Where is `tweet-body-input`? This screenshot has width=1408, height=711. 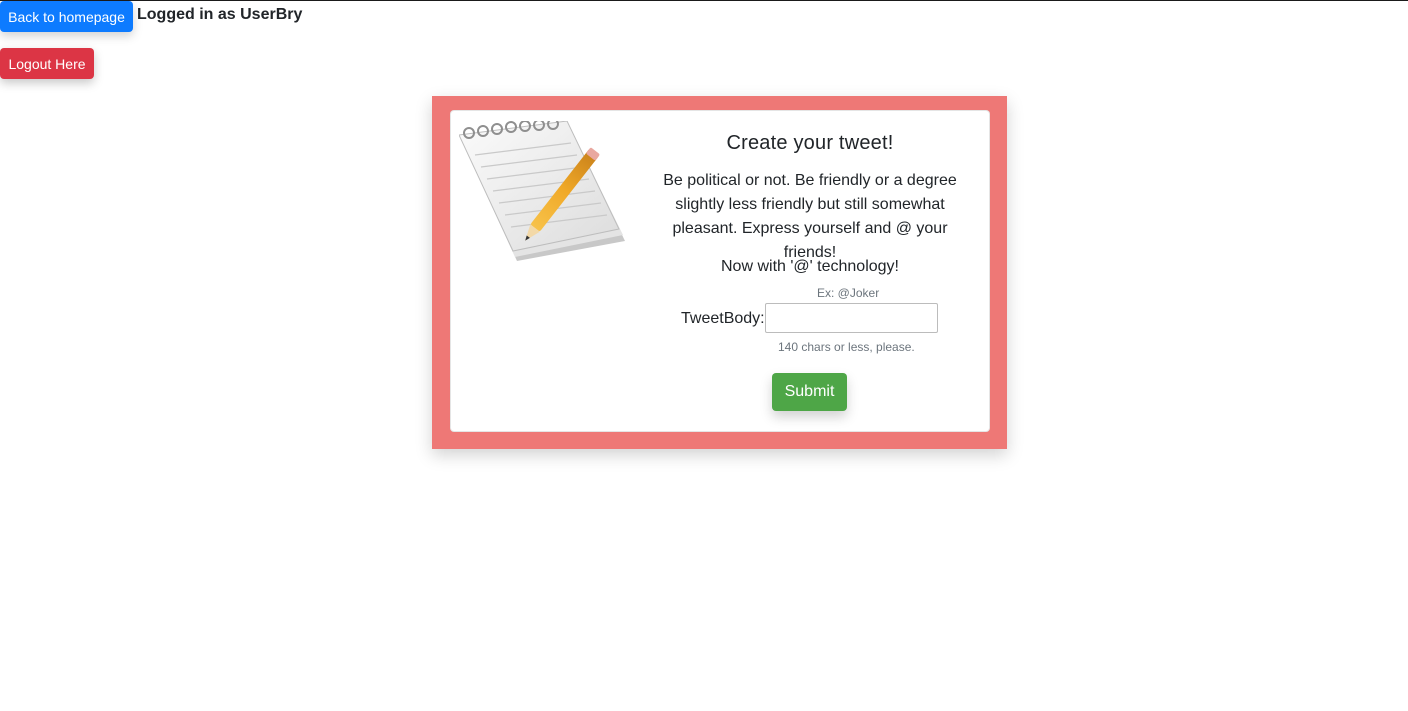 tweet-body-input is located at coordinates (851, 318).